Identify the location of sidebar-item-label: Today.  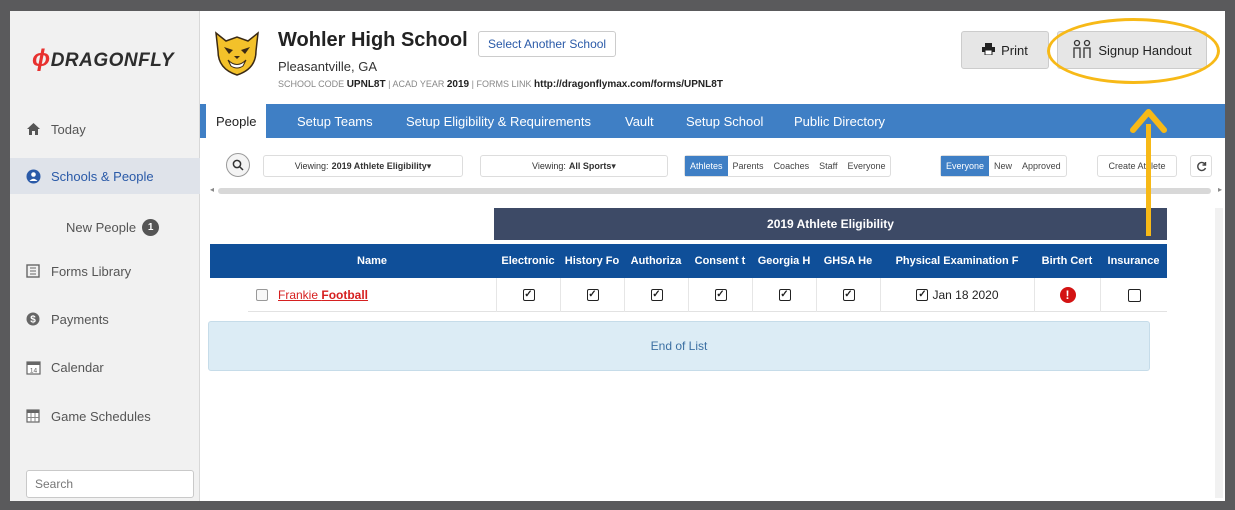
(68, 129).